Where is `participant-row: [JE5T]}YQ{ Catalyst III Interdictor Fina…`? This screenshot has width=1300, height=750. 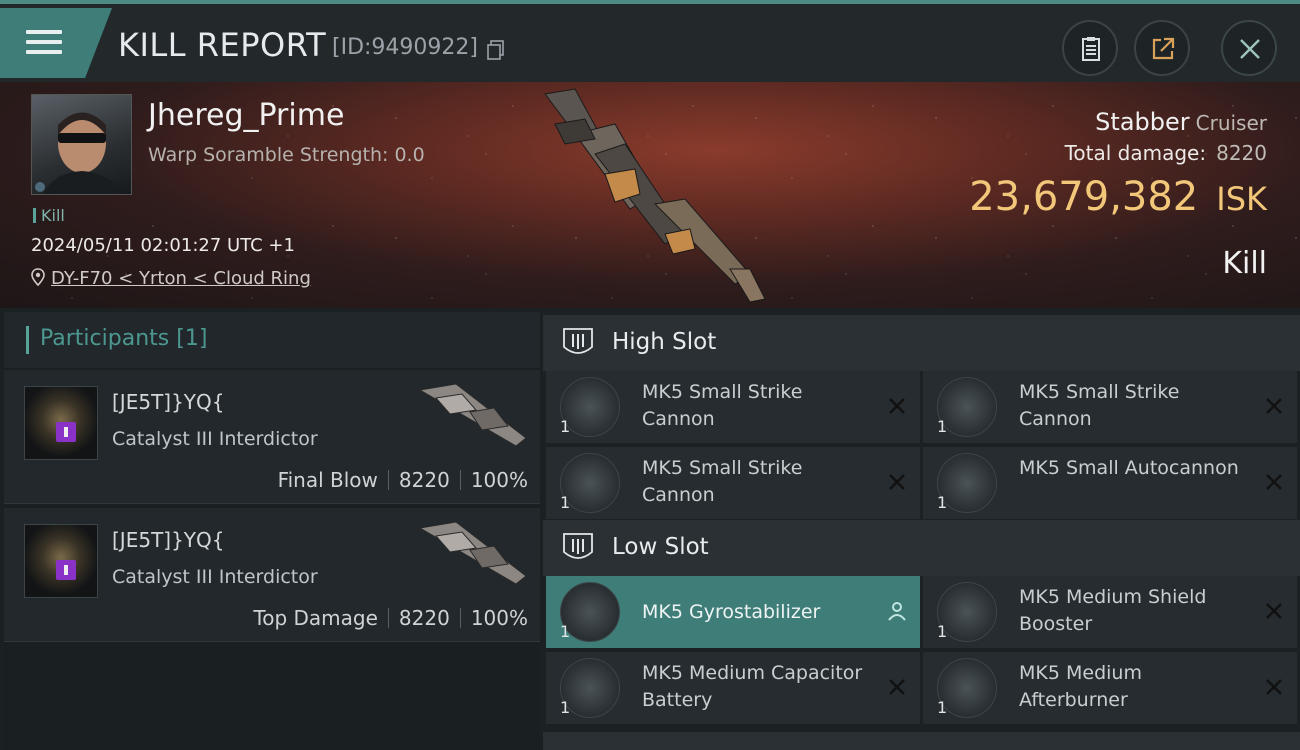 participant-row: [JE5T]}YQ{ Catalyst III Interdictor Fina… is located at coordinates (272, 437).